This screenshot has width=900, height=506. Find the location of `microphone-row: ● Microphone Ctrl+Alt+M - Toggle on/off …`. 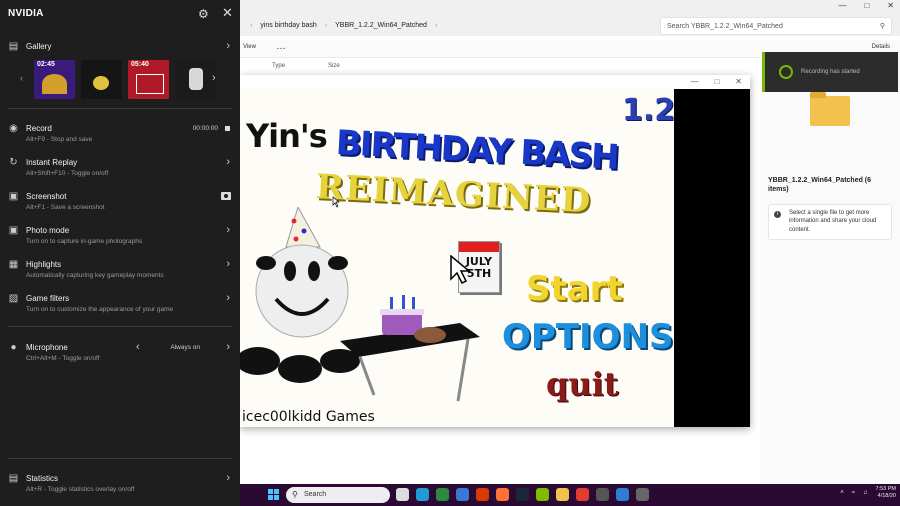

microphone-row: ● Microphone Ctrl+Alt+M - Toggle on/off … is located at coordinates (120, 355).